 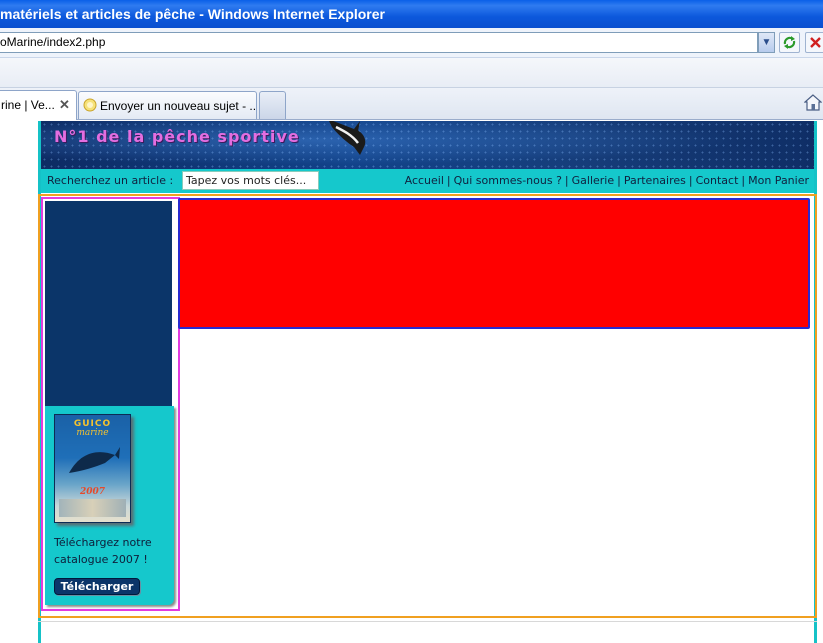 What do you see at coordinates (427, 621) in the screenshot?
I see `footer-divider` at bounding box center [427, 621].